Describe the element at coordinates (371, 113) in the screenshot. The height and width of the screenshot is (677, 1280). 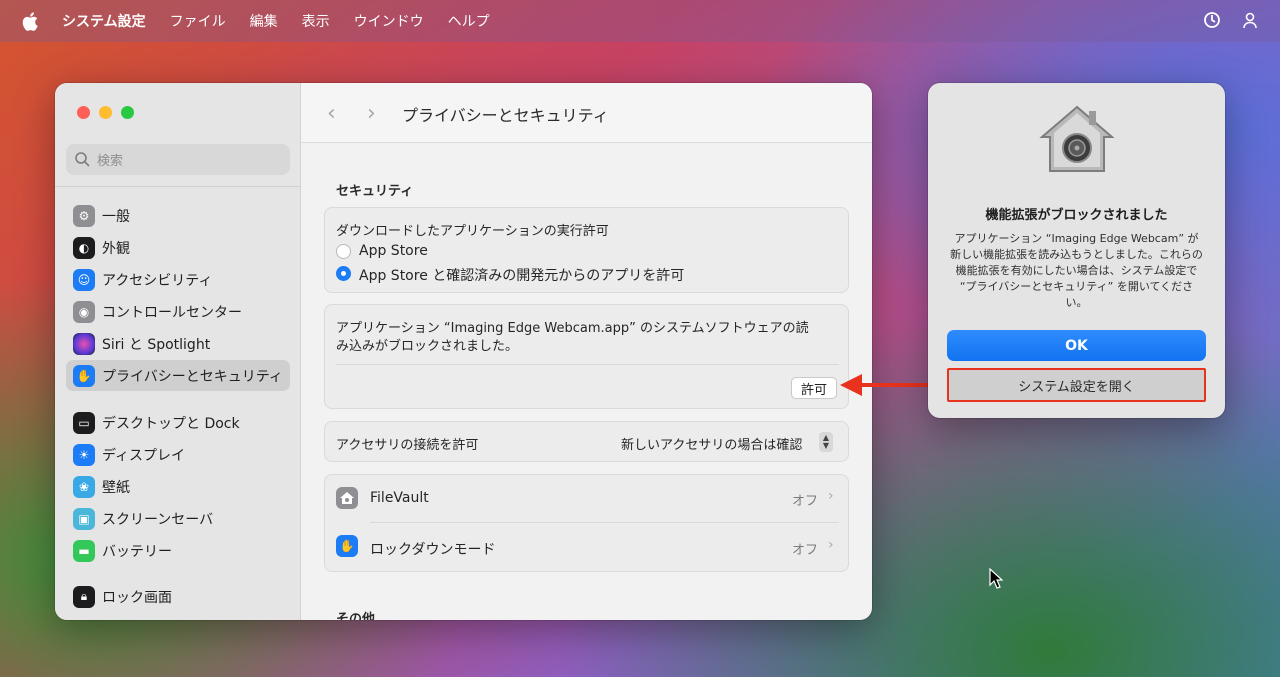
I see `forward-chevron-icon: ›` at that location.